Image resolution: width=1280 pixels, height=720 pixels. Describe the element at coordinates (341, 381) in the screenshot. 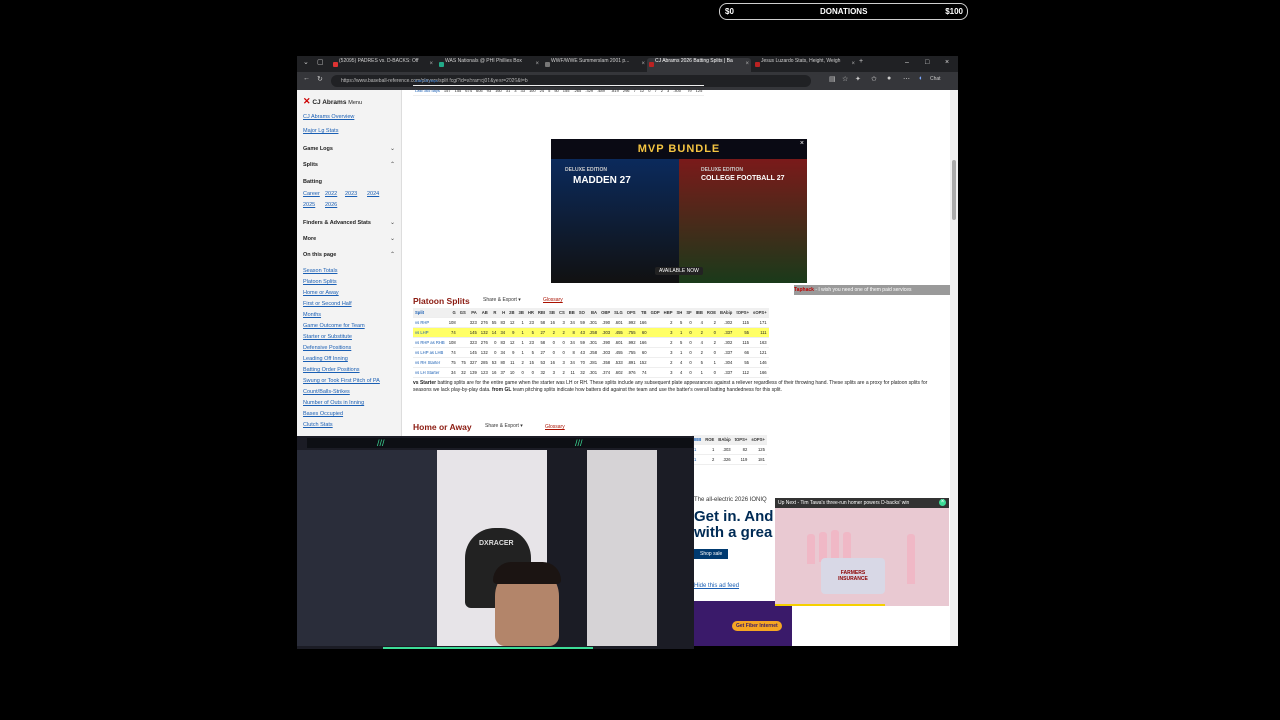

I see `link-first-pitch: Swung or Took First Pitch of PA` at that location.